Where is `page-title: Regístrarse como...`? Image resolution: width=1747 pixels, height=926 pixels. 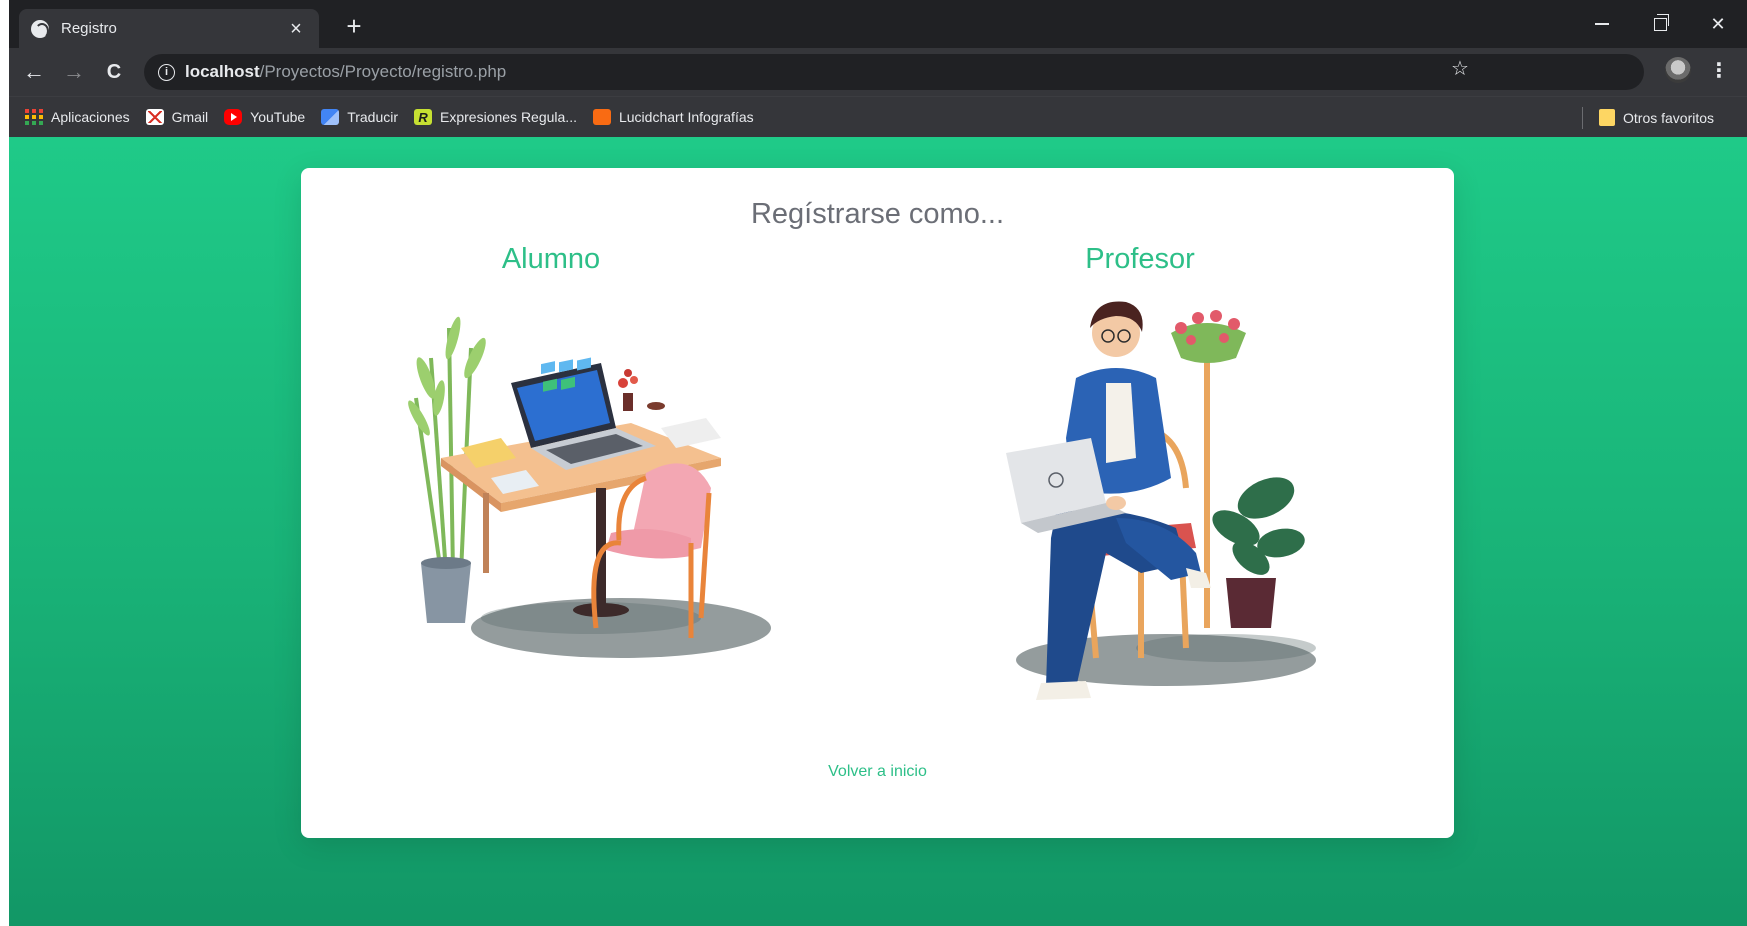
page-title: Regístrarse como... is located at coordinates (877, 214).